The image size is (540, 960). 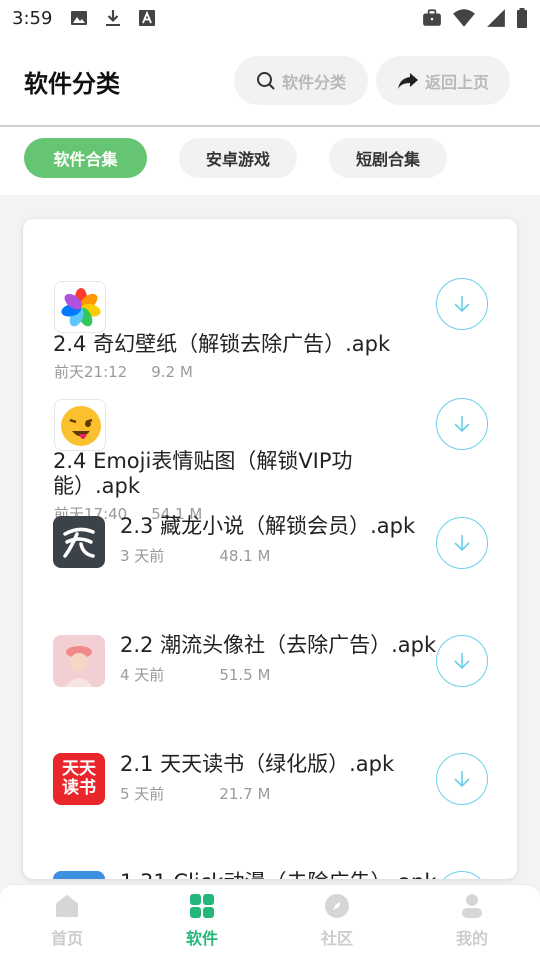 I want to click on person-icon, so click(x=472, y=906).